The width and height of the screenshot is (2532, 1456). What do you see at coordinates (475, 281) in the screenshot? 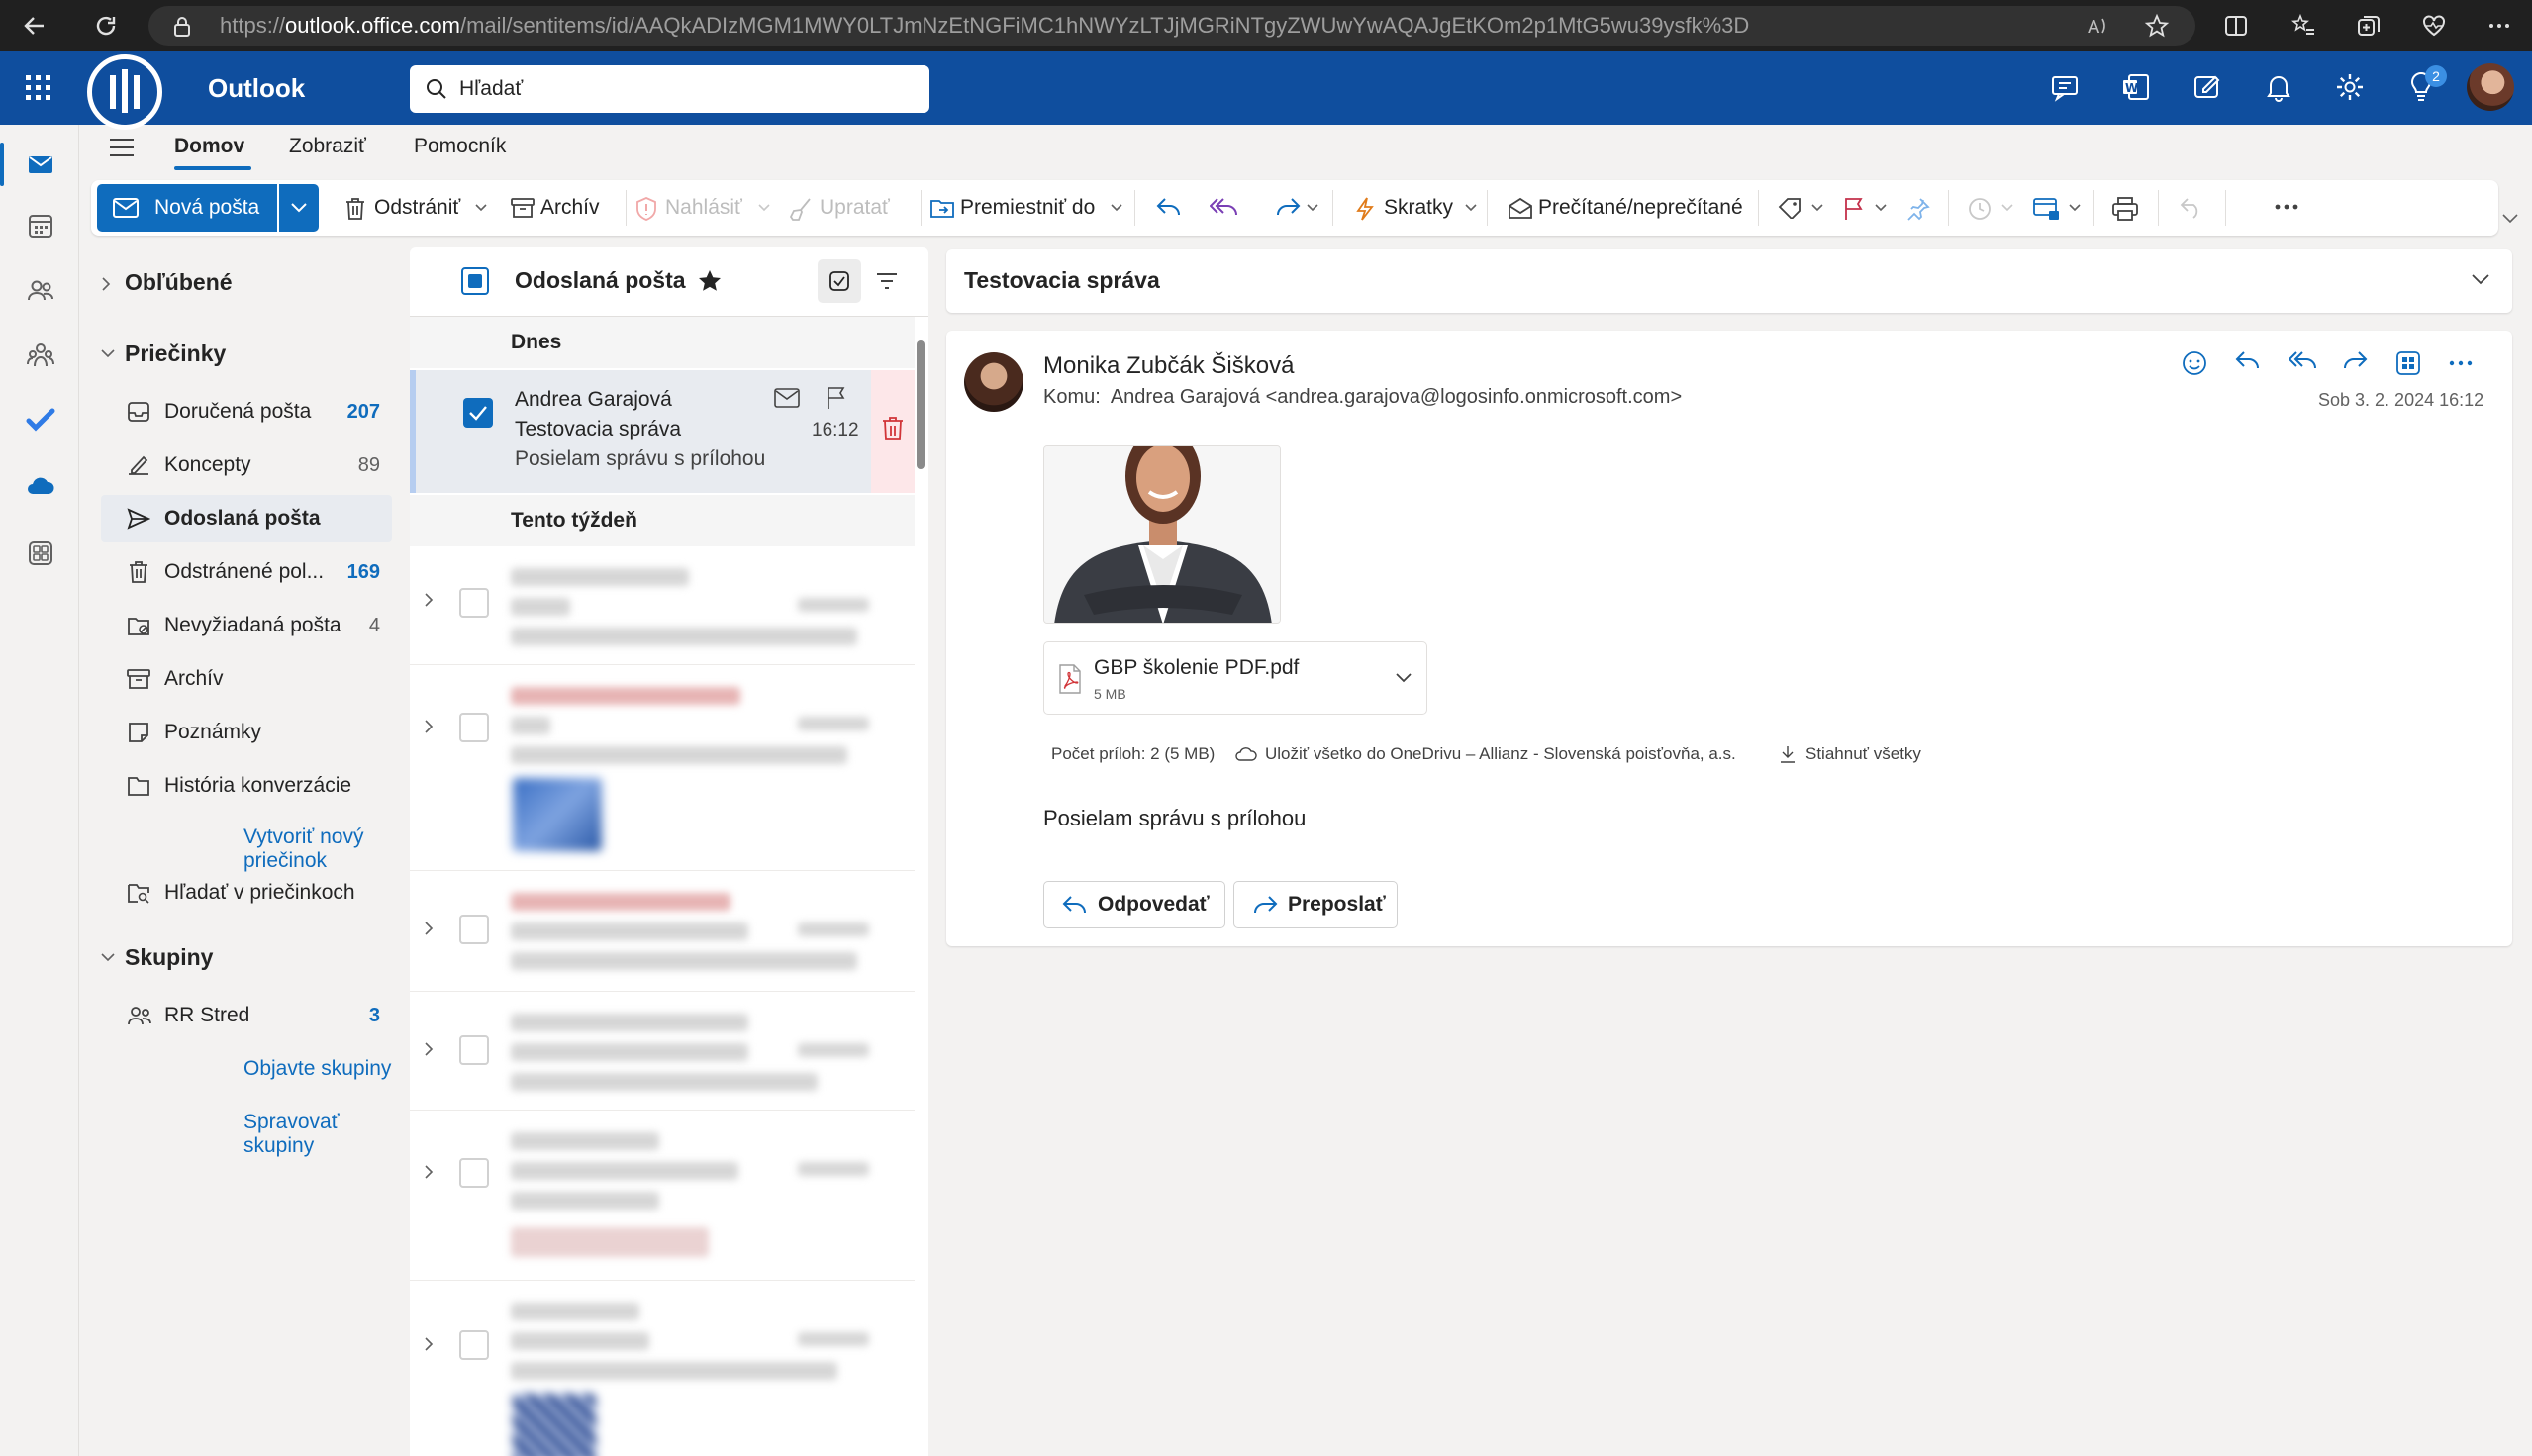
I see `select-all-checkbox` at bounding box center [475, 281].